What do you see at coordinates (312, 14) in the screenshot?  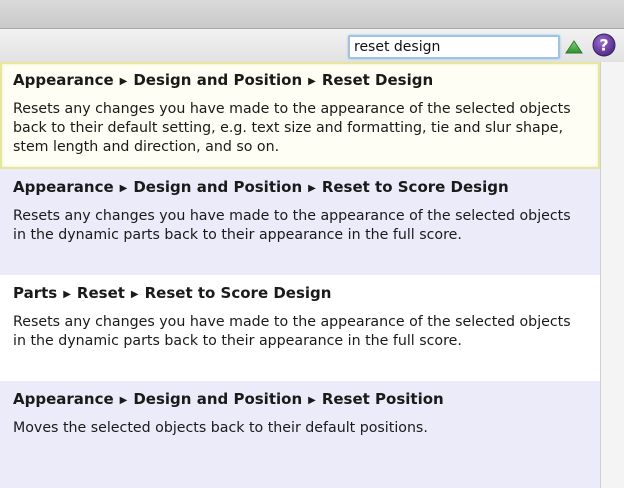 I see `title-bar` at bounding box center [312, 14].